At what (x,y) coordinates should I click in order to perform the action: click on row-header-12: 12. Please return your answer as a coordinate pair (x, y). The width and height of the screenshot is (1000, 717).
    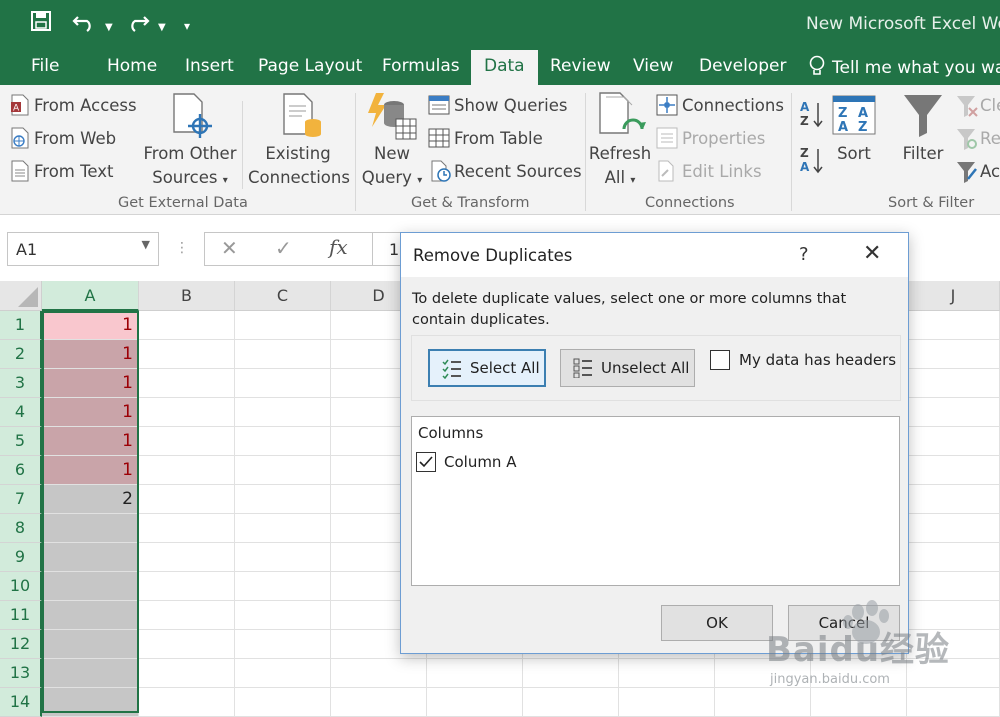
    Looking at the image, I should click on (21, 644).